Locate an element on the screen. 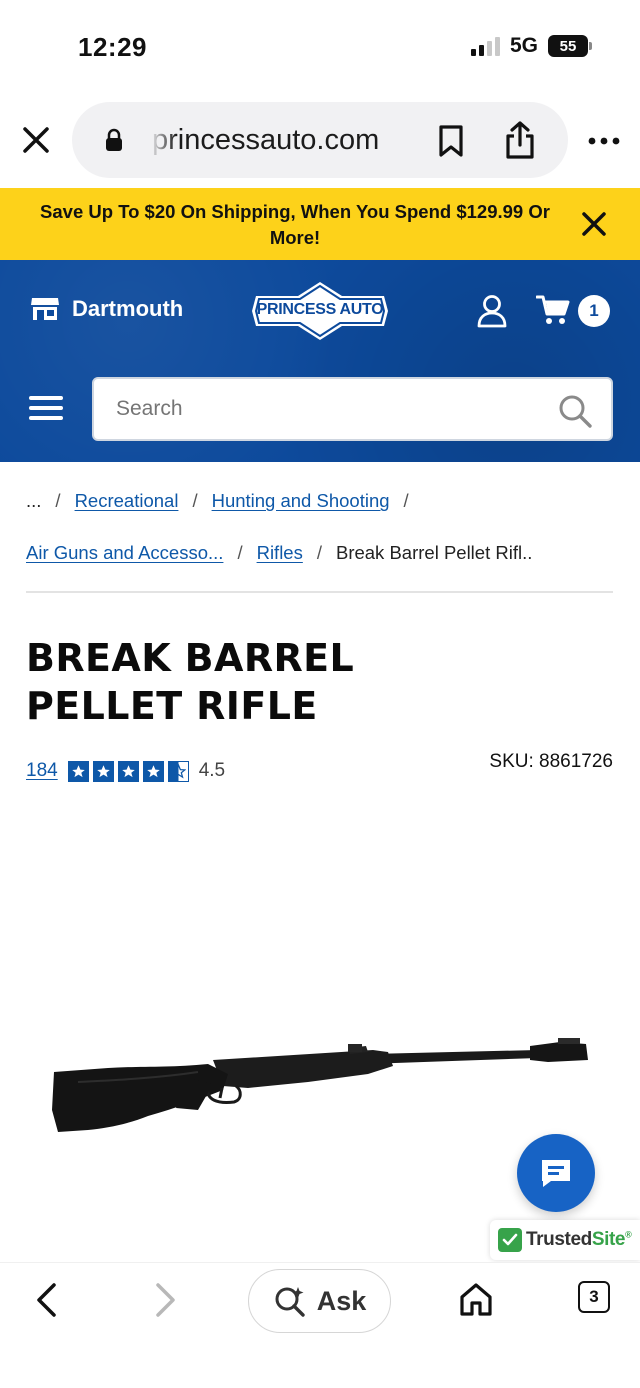 Image resolution: width=640 pixels, height=1388 pixels. browser-toolbar: Ask 3 is located at coordinates (320, 1325).